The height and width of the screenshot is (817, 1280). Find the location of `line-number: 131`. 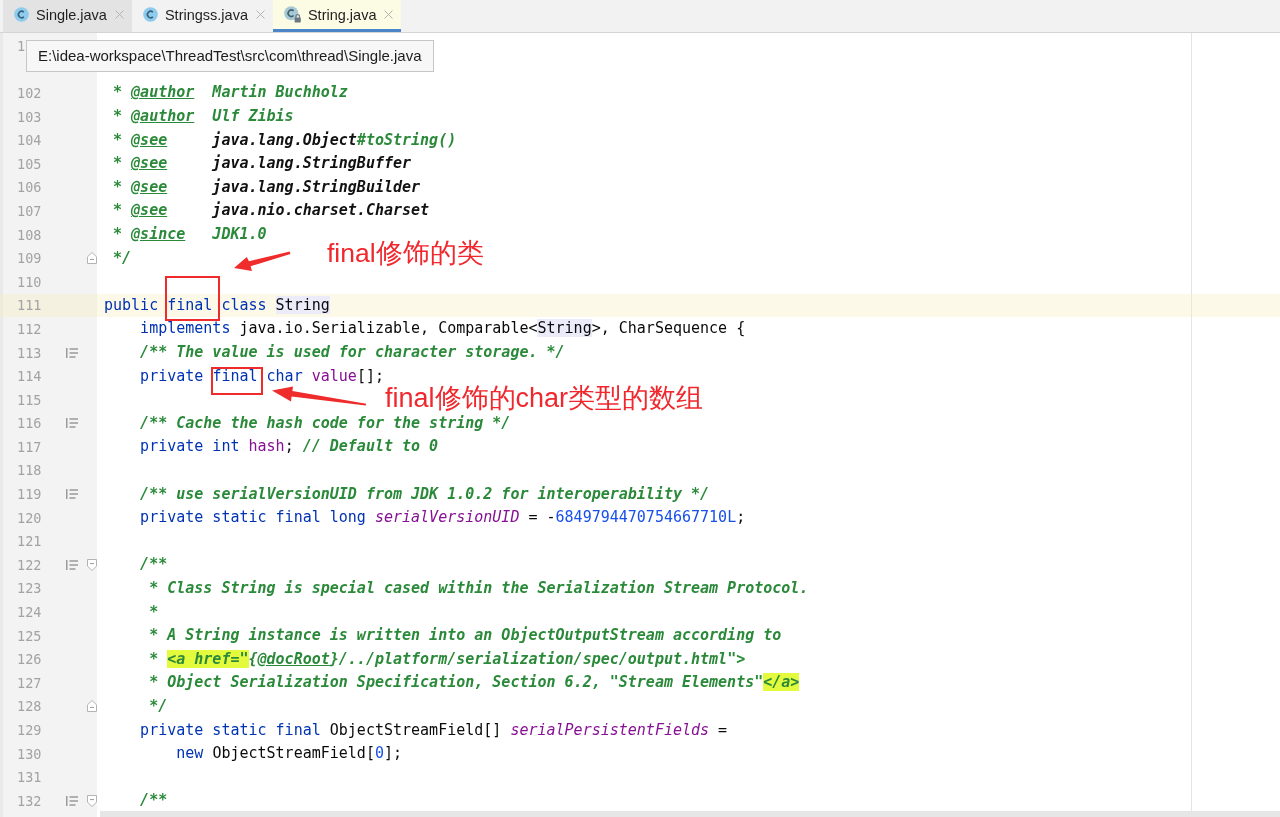

line-number: 131 is located at coordinates (29, 777).